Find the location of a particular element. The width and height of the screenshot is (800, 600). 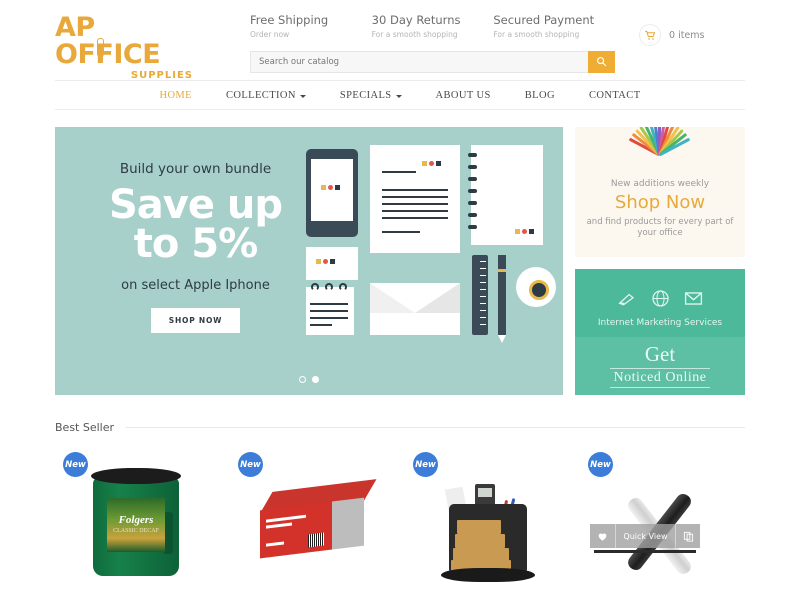

nav-item-home: HOME is located at coordinates (175, 95).